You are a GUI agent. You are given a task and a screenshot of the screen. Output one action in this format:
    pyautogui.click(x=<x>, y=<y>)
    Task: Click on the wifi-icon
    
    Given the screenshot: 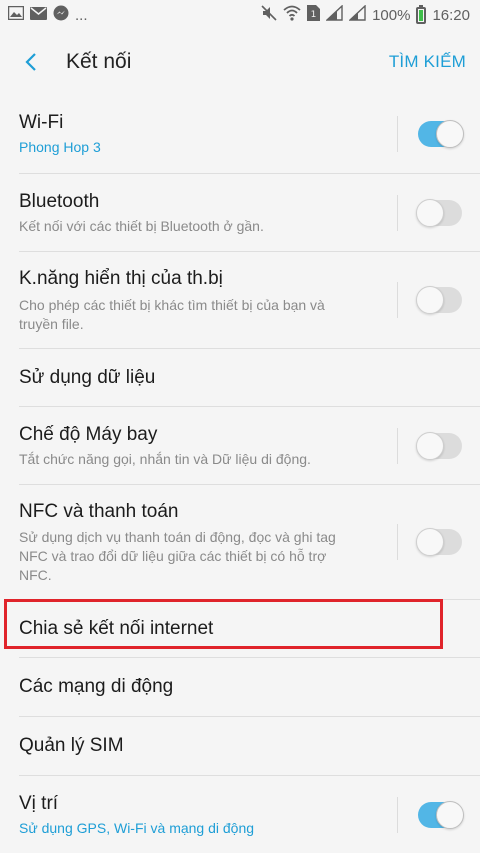 What is the action you would take?
    pyautogui.click(x=292, y=15)
    